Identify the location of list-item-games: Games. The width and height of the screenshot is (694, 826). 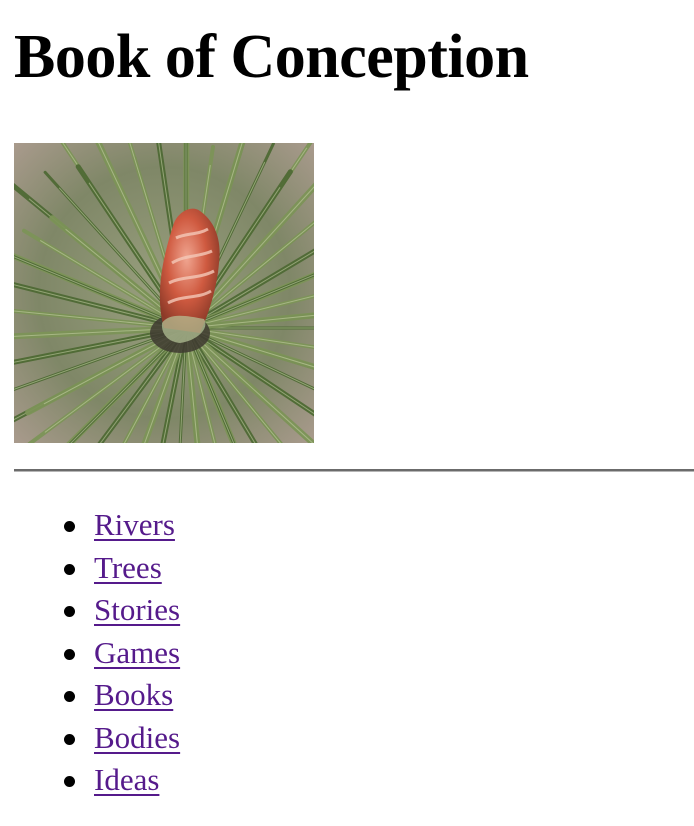
(122, 653).